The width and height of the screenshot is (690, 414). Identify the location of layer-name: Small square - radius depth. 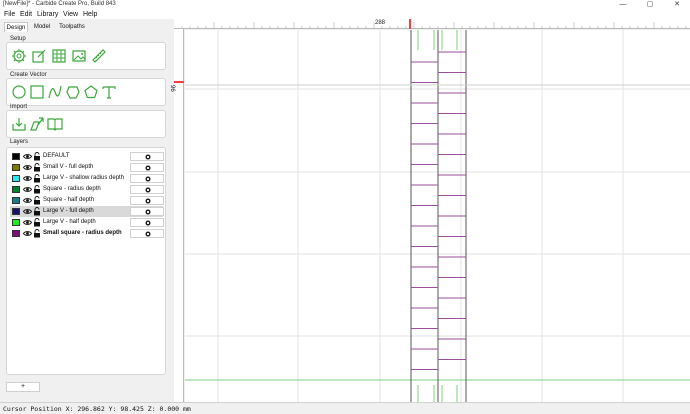
(82, 233).